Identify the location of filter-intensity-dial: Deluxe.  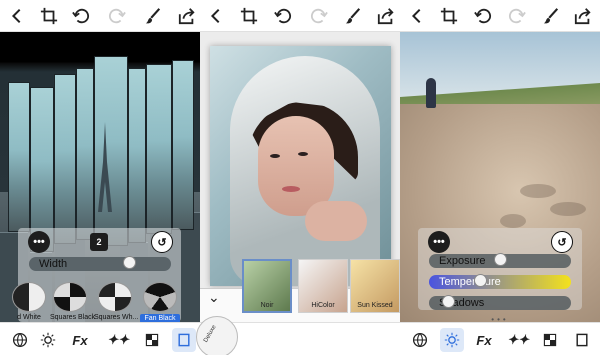
(217, 335).